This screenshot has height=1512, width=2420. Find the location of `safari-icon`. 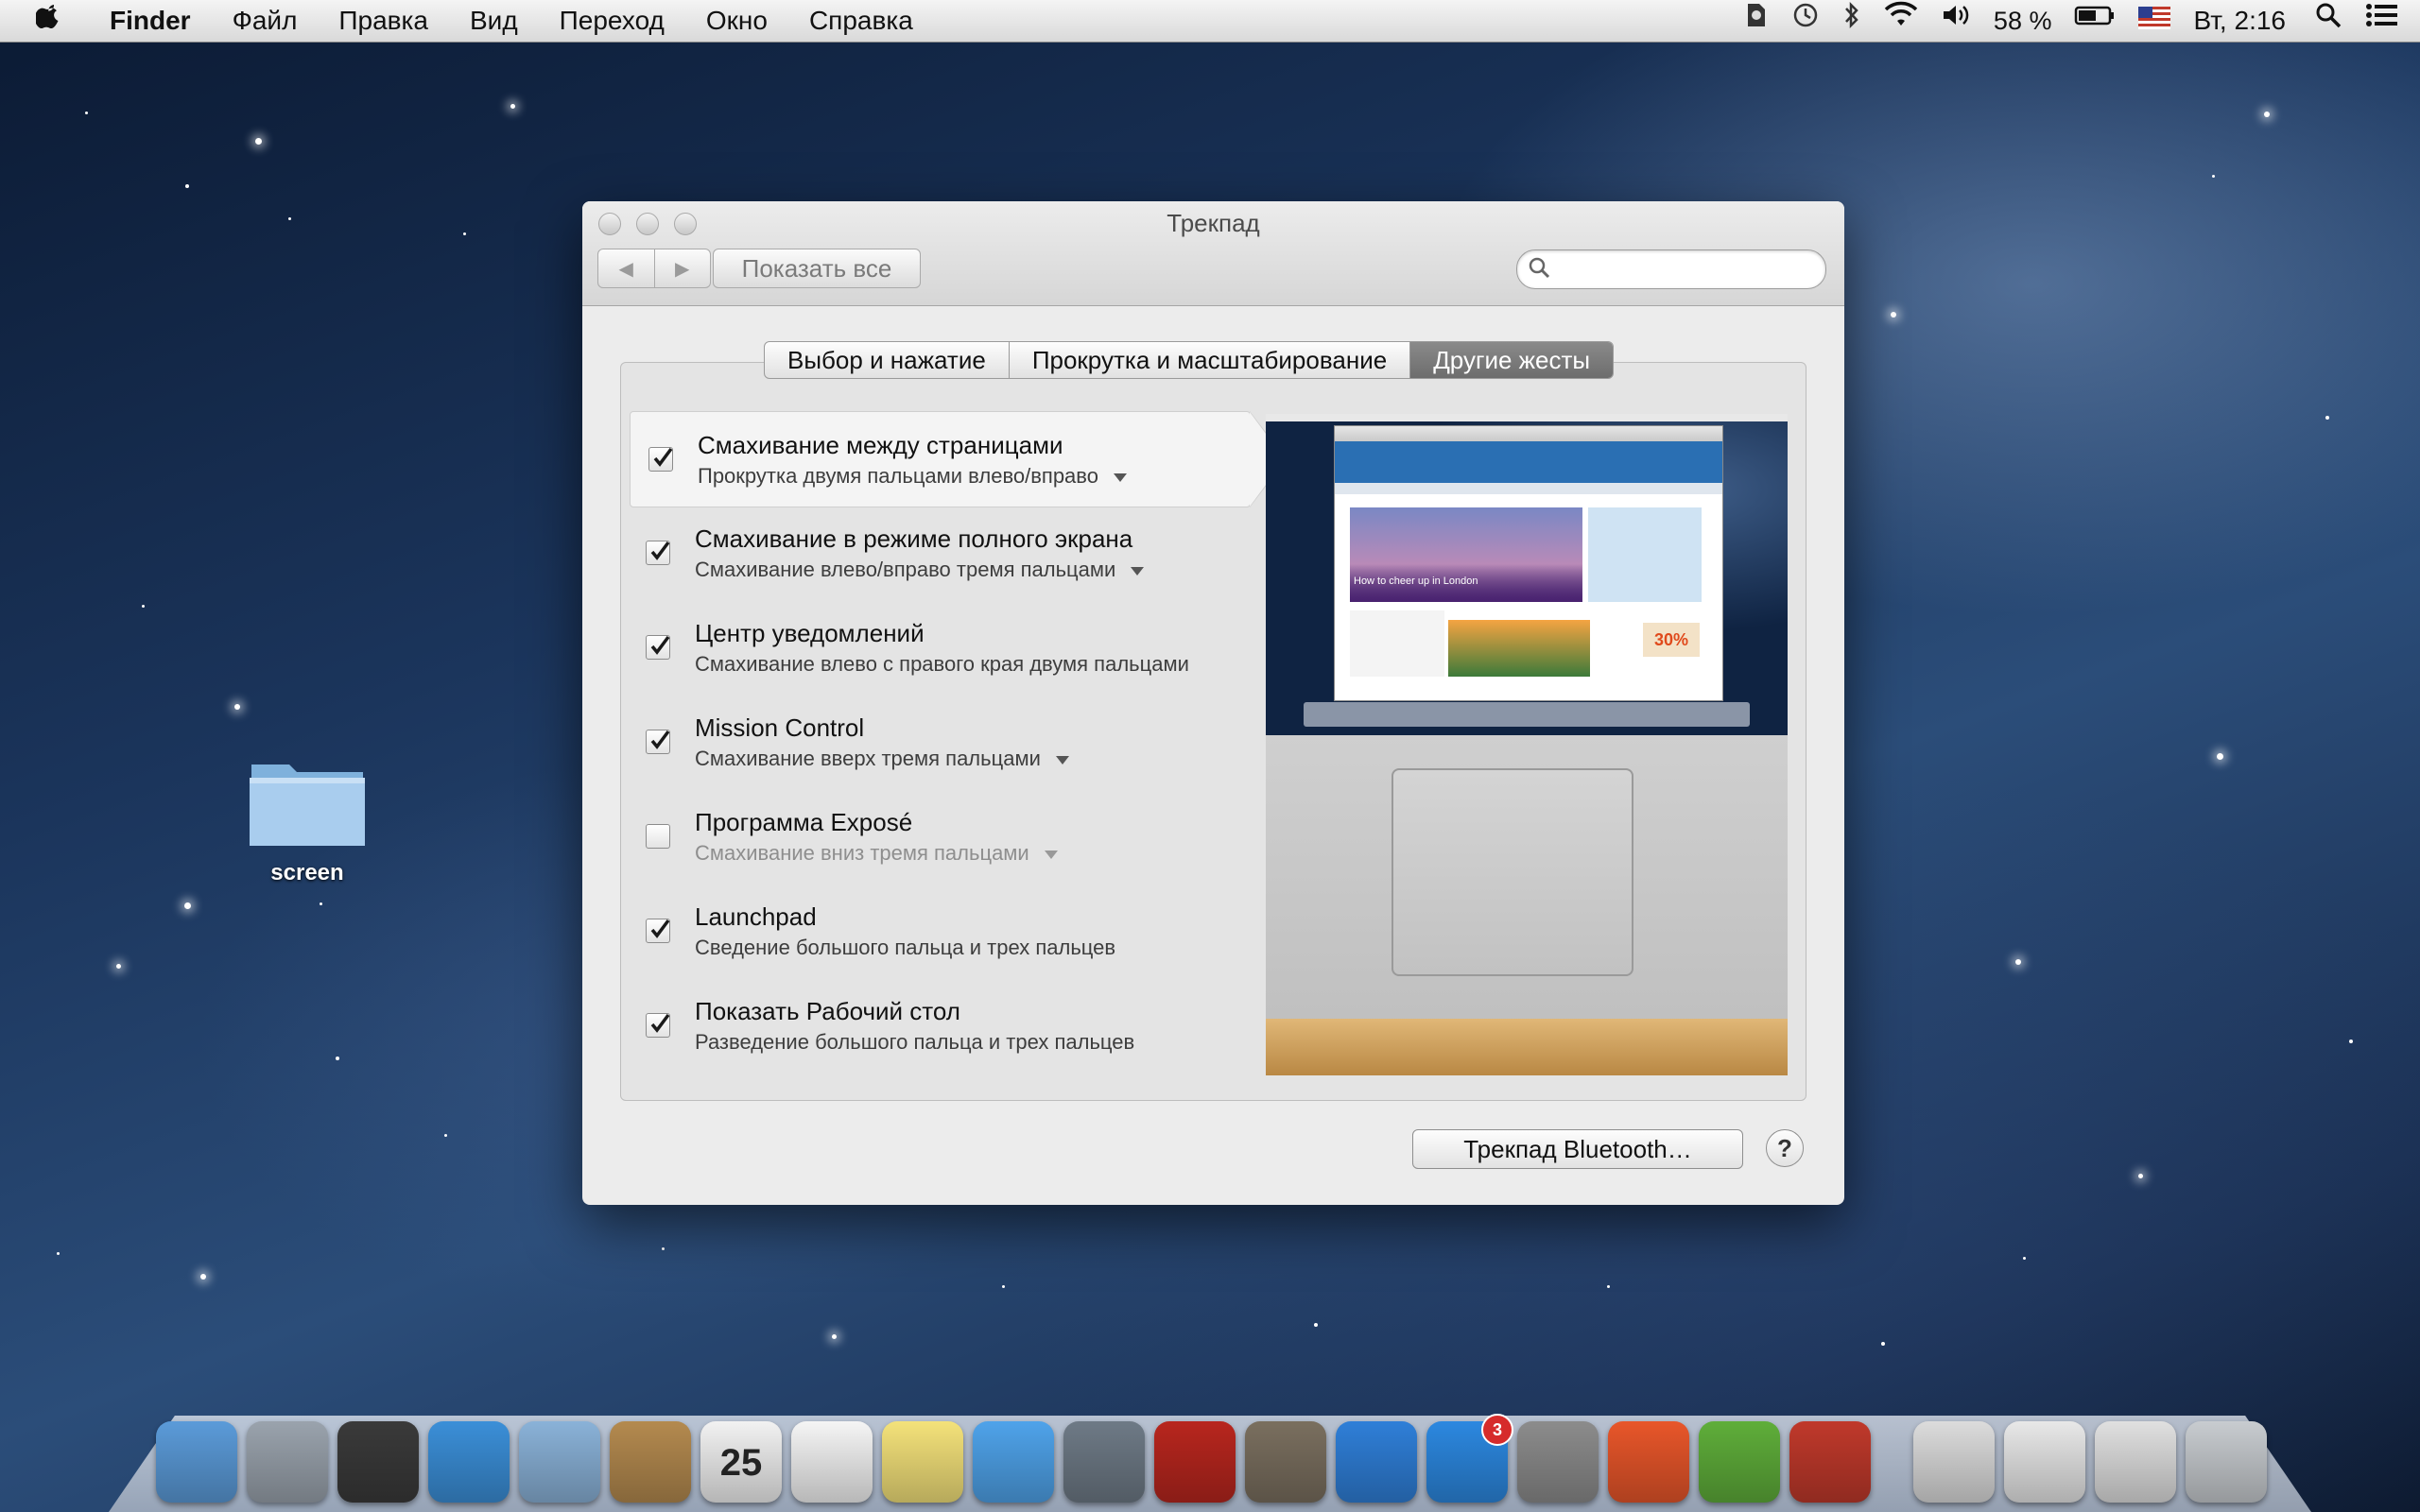

safari-icon is located at coordinates (469, 1462).